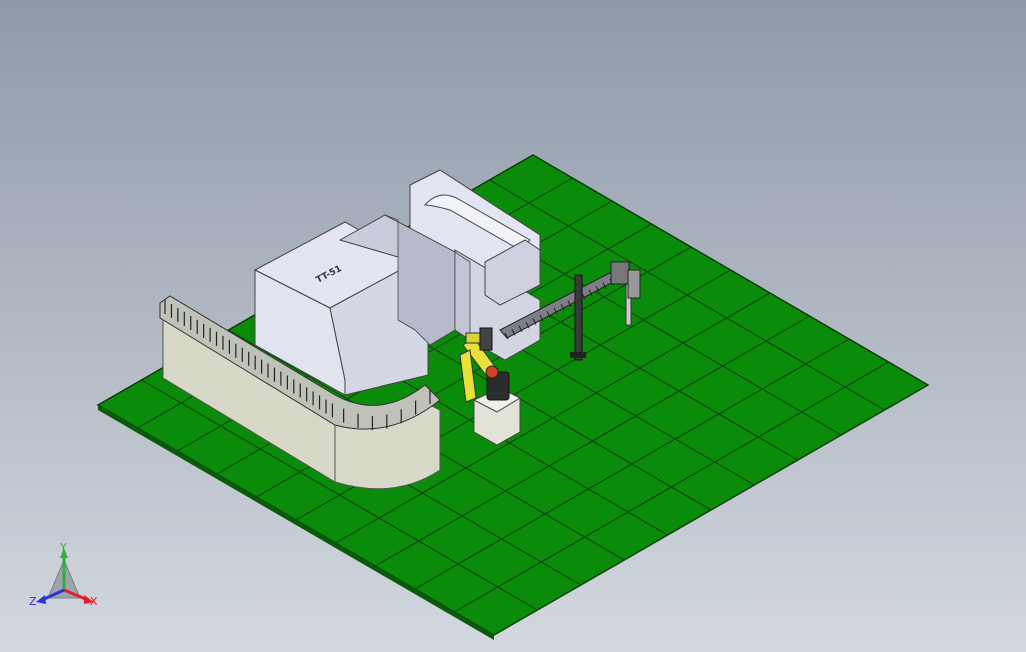  What do you see at coordinates (578, 355) in the screenshot?
I see `gantry-post-foot` at bounding box center [578, 355].